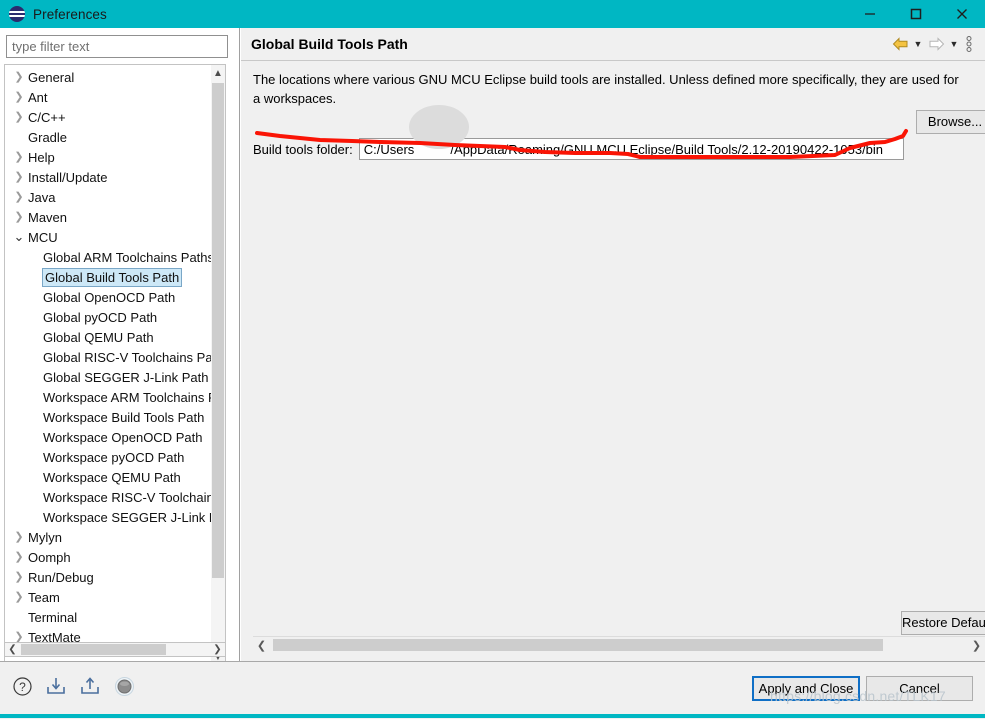 The height and width of the screenshot is (719, 985). Describe the element at coordinates (12, 649) in the screenshot. I see `scroll-left-icon: ❮` at that location.